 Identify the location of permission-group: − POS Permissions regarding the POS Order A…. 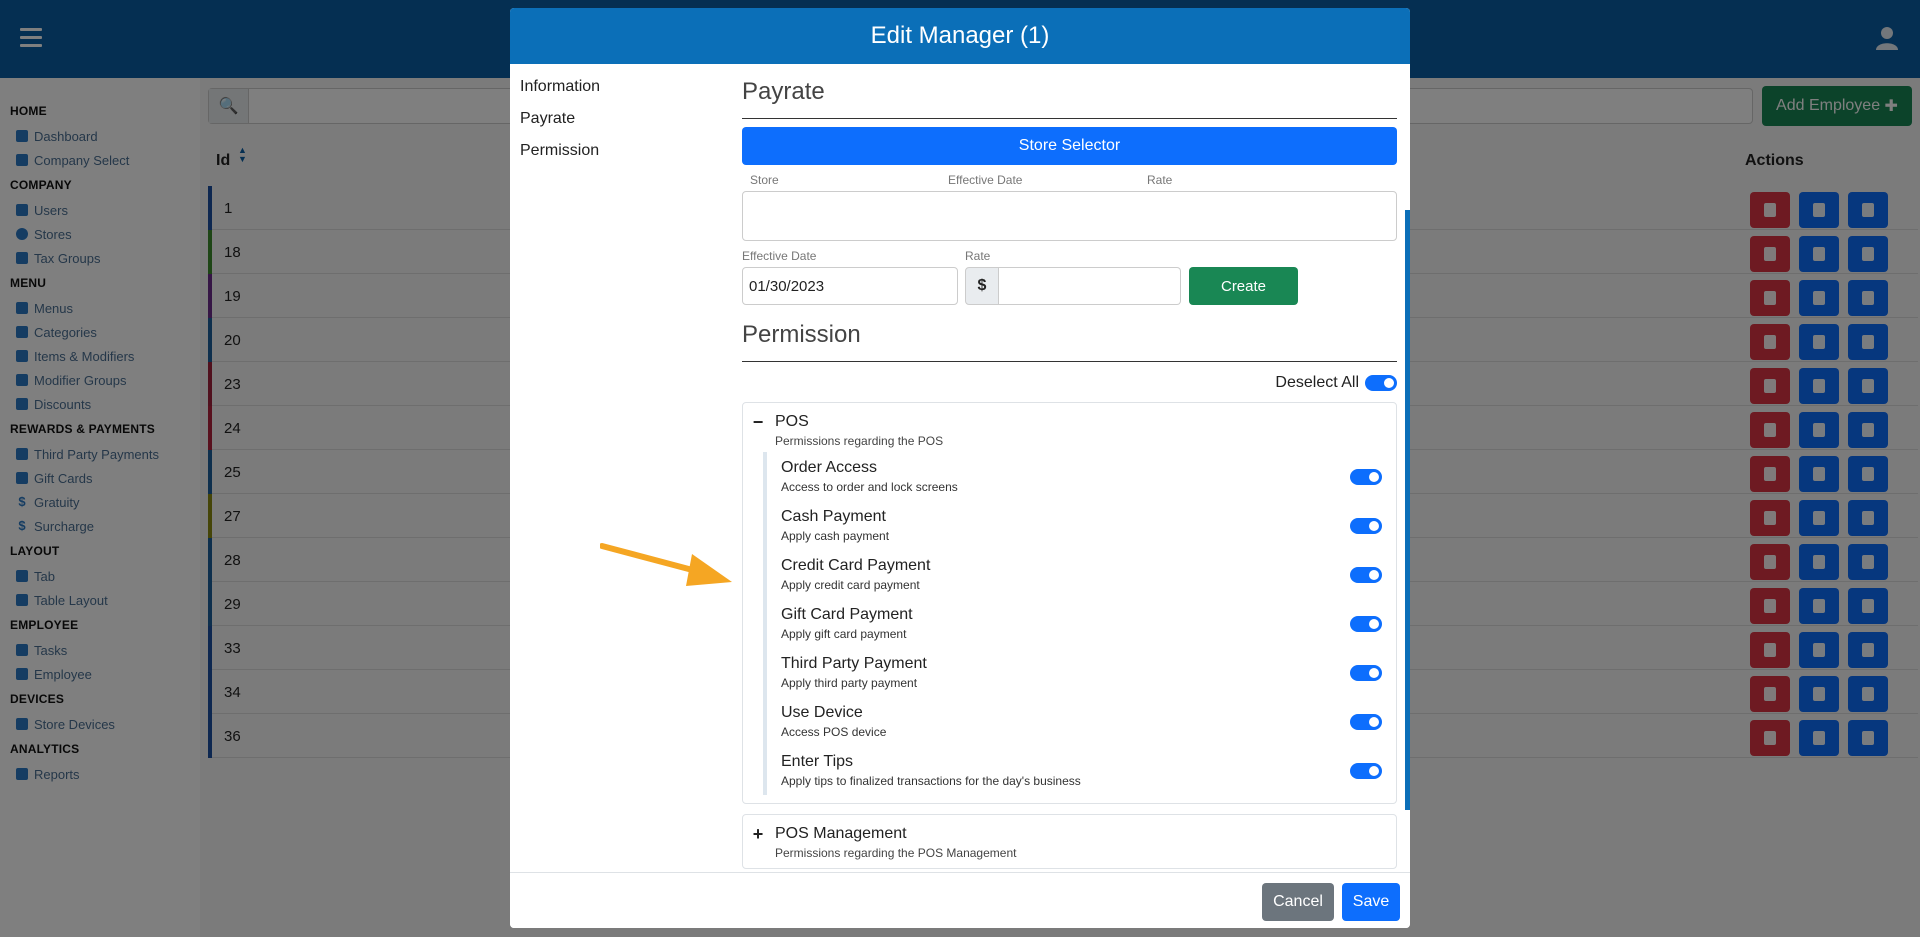
(1069, 603).